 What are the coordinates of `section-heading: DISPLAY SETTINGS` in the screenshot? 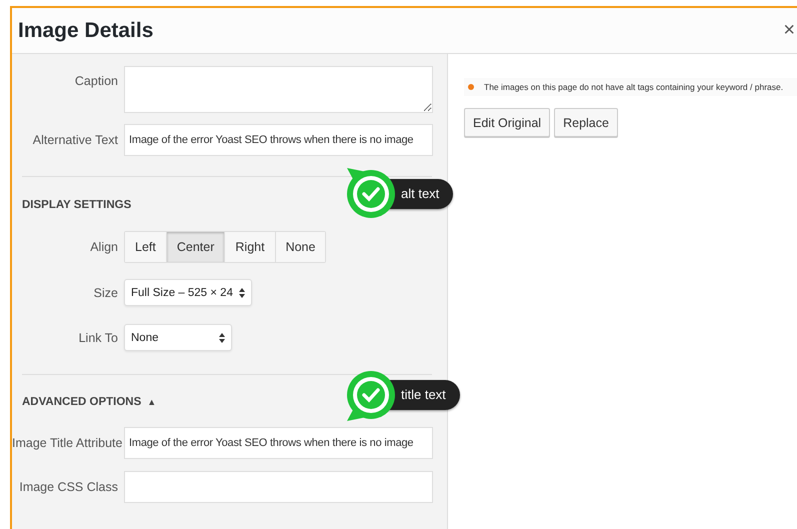 It's located at (76, 205).